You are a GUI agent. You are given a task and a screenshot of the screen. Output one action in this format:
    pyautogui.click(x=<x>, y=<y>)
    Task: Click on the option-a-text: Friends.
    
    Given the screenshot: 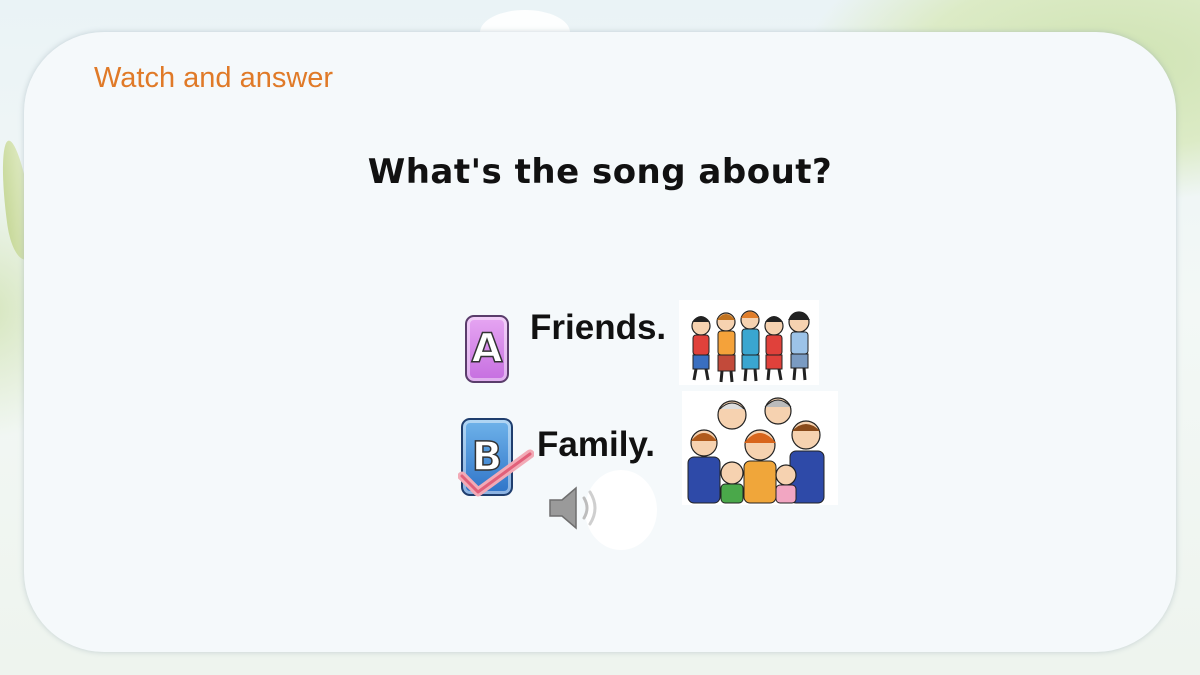 What is the action you would take?
    pyautogui.click(x=598, y=328)
    